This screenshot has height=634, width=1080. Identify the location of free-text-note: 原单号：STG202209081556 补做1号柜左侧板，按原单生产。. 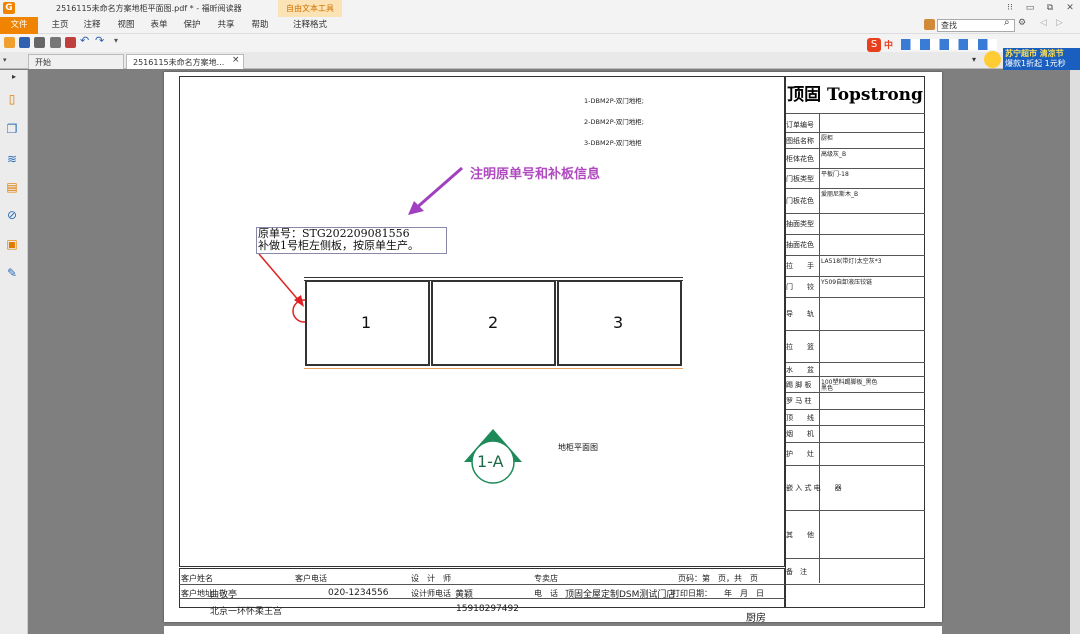
(351, 240).